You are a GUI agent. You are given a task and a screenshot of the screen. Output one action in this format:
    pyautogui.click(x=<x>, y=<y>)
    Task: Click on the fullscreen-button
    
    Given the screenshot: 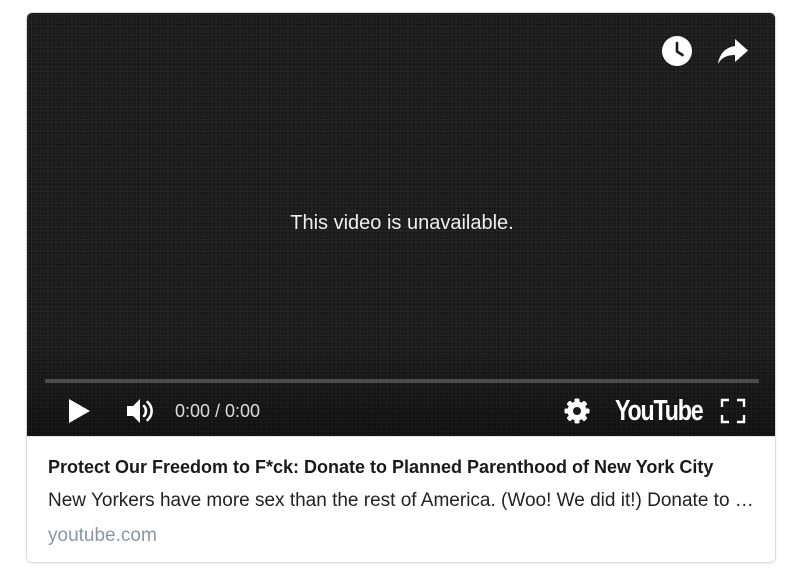 What is the action you would take?
    pyautogui.click(x=733, y=411)
    